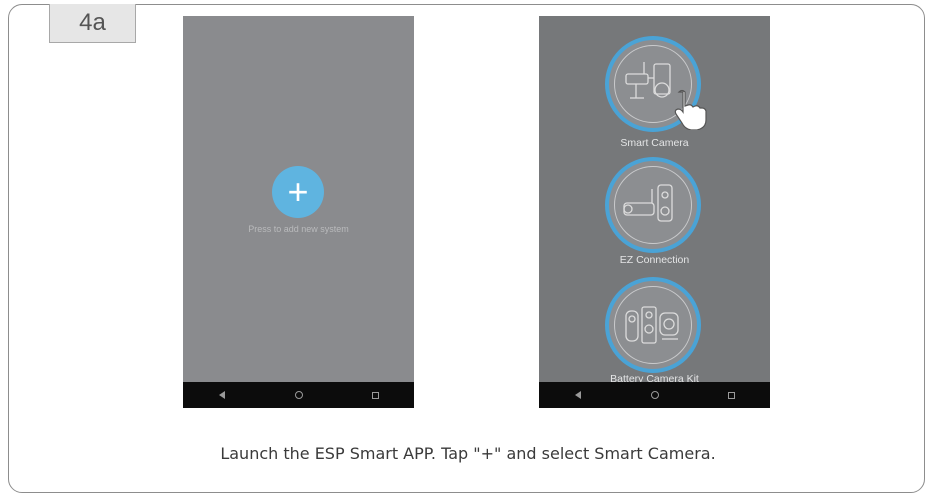 The height and width of the screenshot is (502, 936). I want to click on smart-camera-label: Smart Camera, so click(654, 143).